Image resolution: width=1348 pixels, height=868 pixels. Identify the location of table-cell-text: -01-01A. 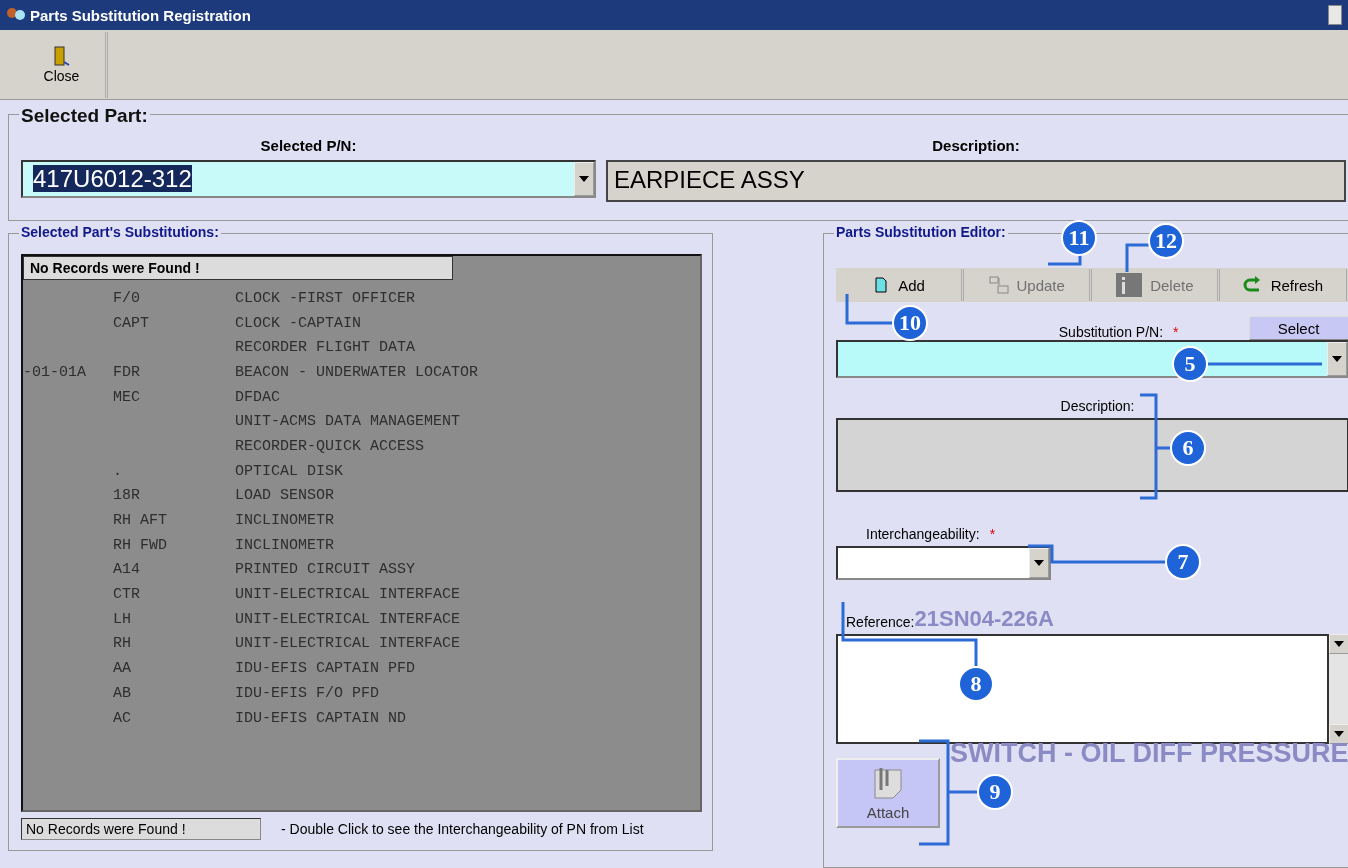
(55, 372).